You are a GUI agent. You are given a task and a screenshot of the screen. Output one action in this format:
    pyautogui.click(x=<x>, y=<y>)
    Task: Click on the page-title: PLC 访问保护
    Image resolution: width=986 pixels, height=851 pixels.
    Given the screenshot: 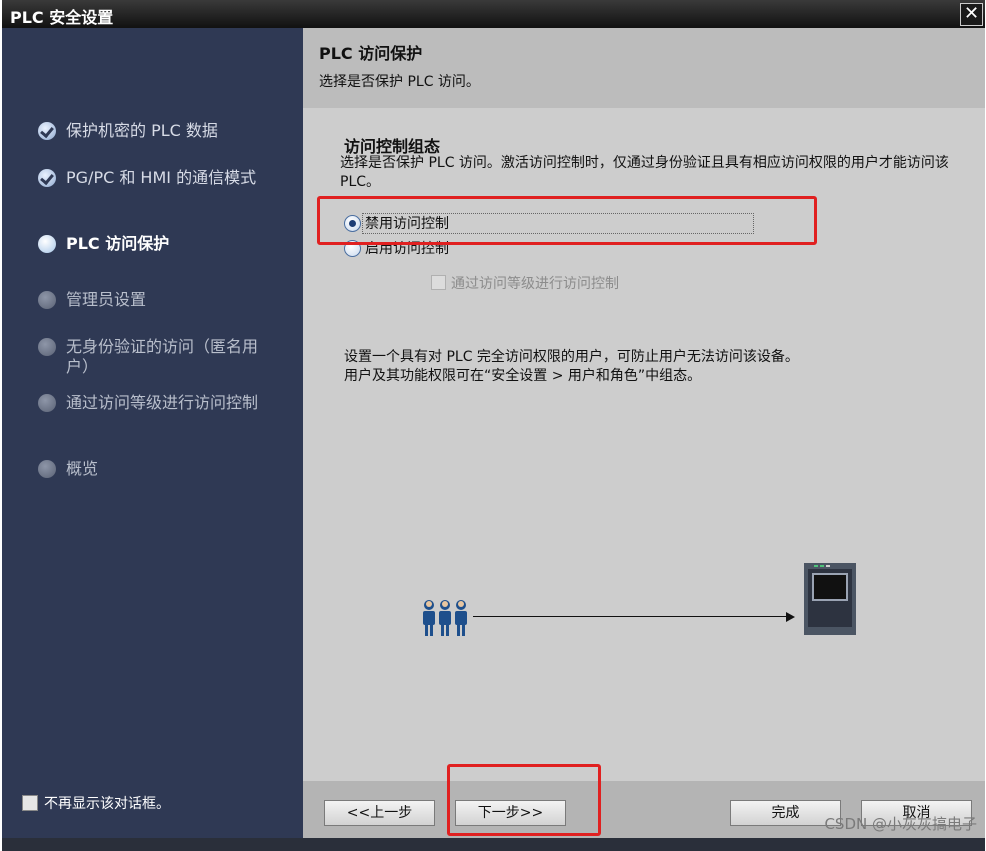 What is the action you would take?
    pyautogui.click(x=371, y=53)
    